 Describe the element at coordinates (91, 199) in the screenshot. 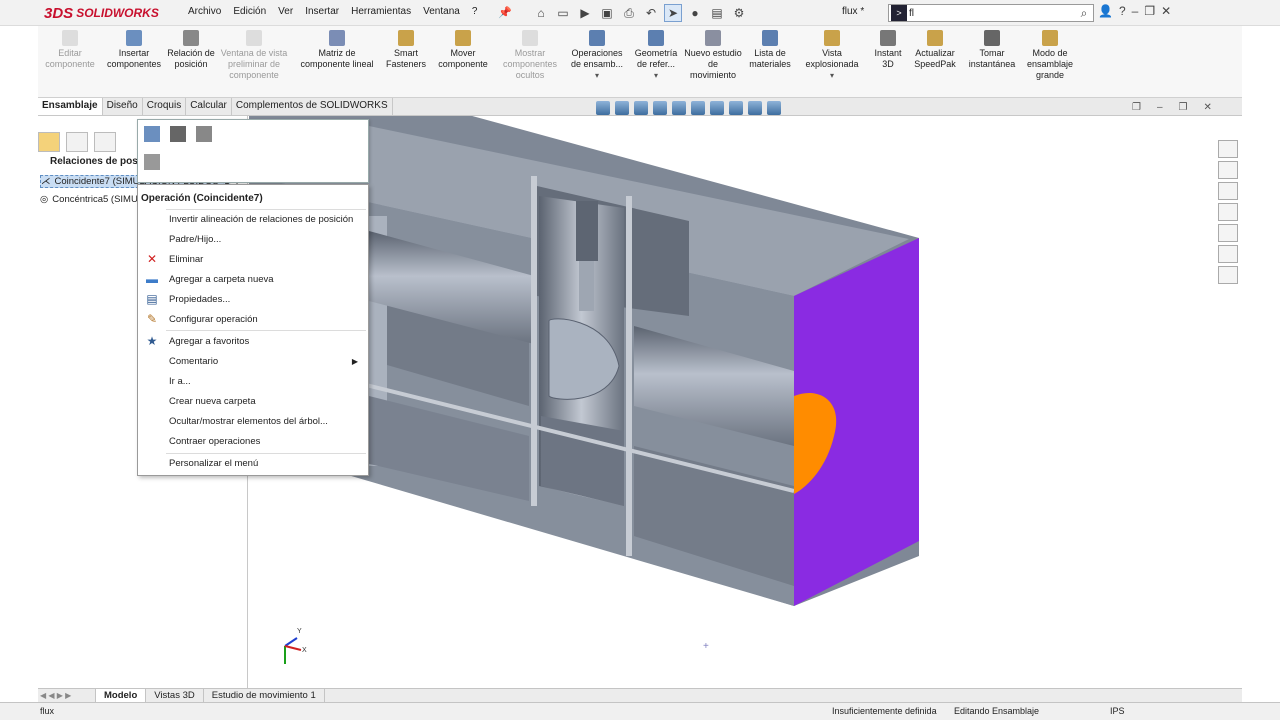

I see `tree-item-concentrica5: ◎ Concéntrica5 (SIMUL` at that location.